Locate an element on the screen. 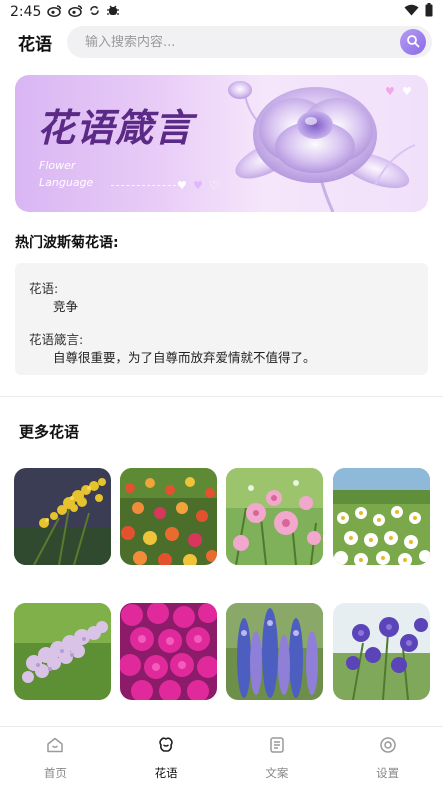 The image size is (443, 786). tab-copywriting-label: 文案 is located at coordinates (277, 773).